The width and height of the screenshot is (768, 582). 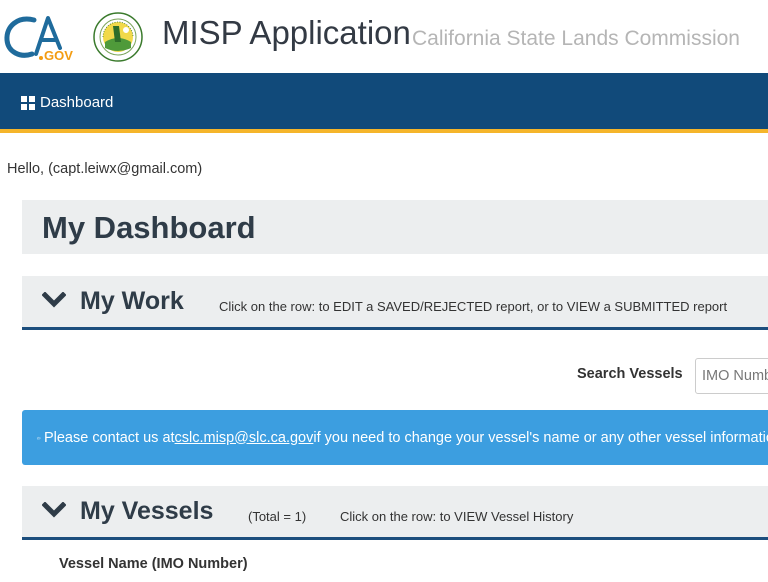 I want to click on search-vessels-label: Search Vessels, so click(x=630, y=374).